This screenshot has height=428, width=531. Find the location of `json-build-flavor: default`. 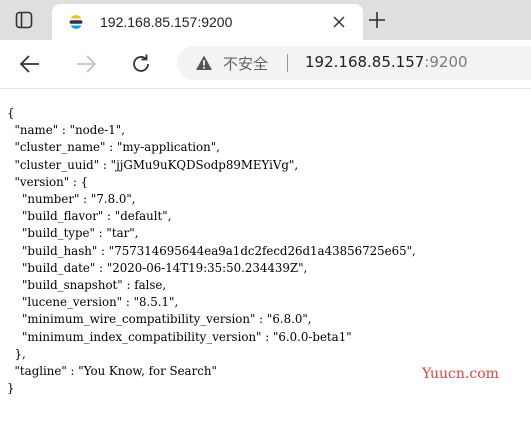

json-build-flavor: default is located at coordinates (141, 216).